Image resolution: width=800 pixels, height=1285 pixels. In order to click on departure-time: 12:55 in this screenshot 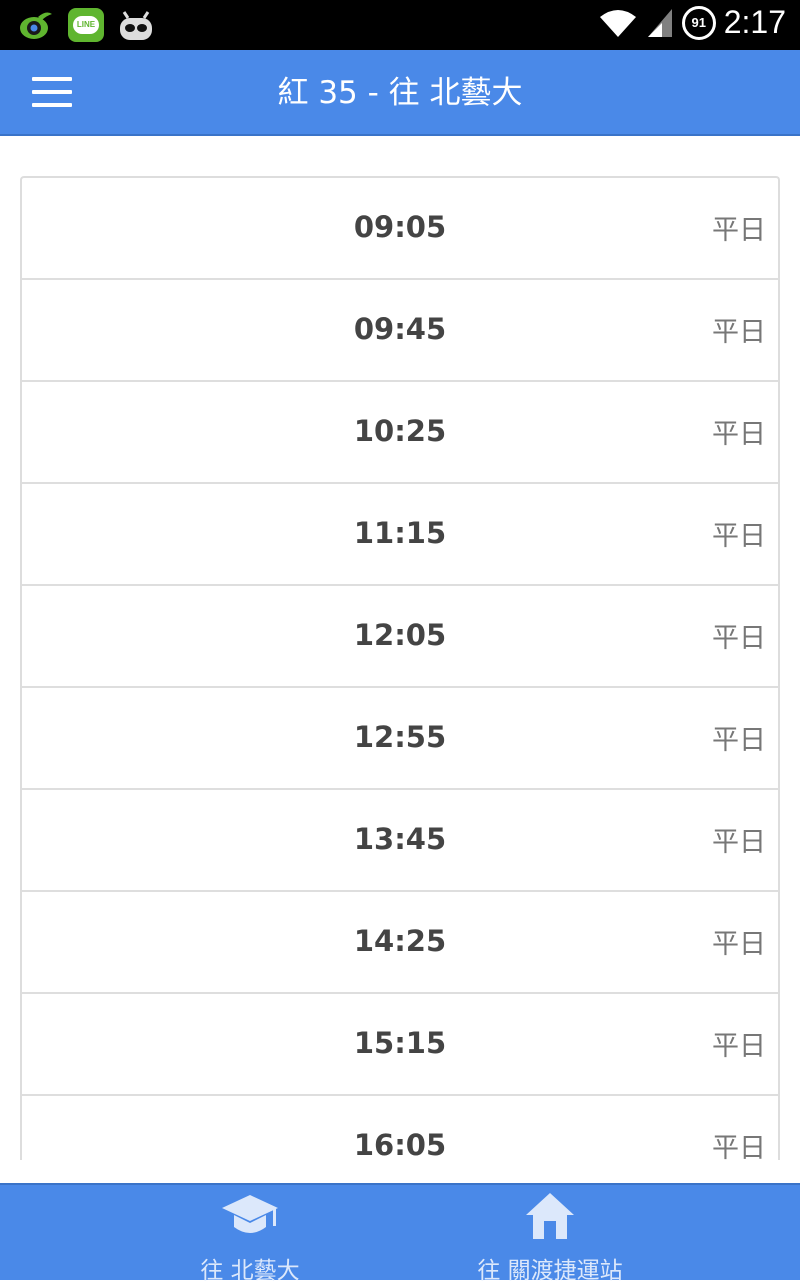, I will do `click(400, 737)`.